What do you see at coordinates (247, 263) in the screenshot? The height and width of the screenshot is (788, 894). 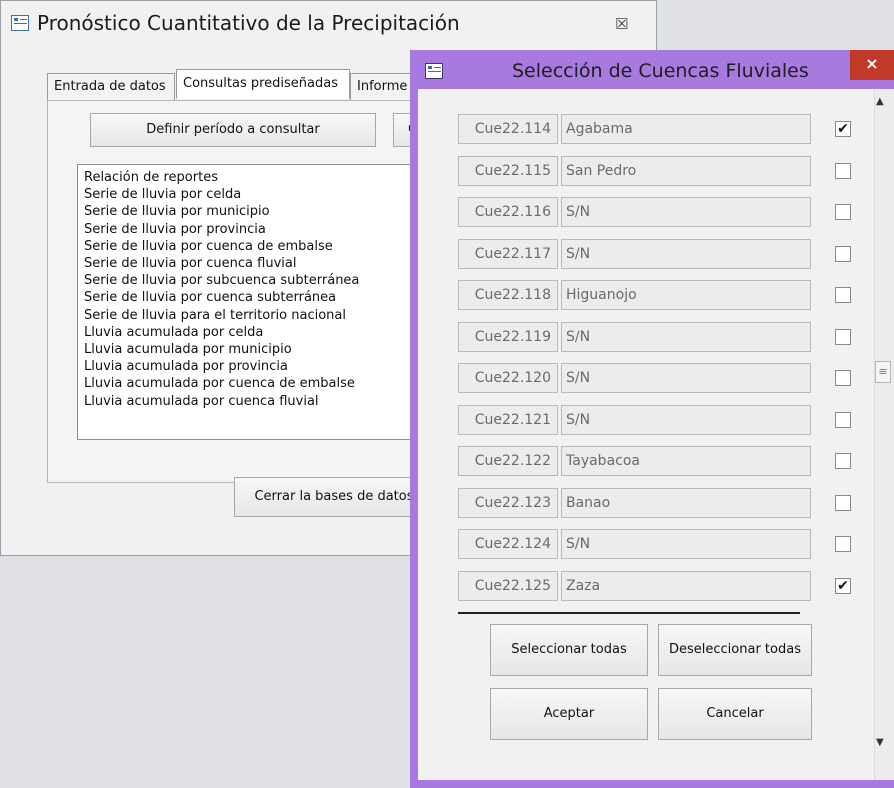 I see `list-item: Serie de lluvia por cuenca fluvial` at bounding box center [247, 263].